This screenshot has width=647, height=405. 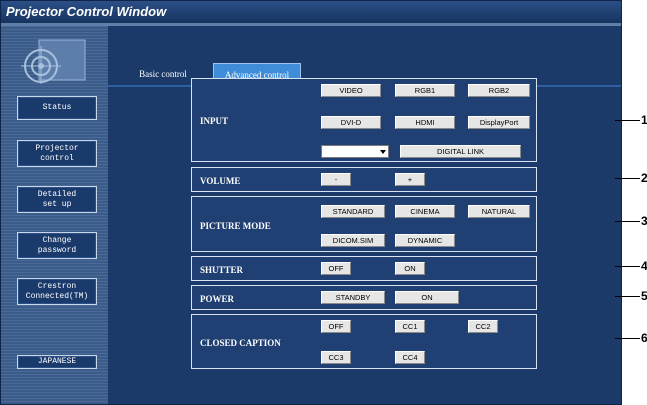 What do you see at coordinates (355, 151) in the screenshot?
I see `input-select-dropdown` at bounding box center [355, 151].